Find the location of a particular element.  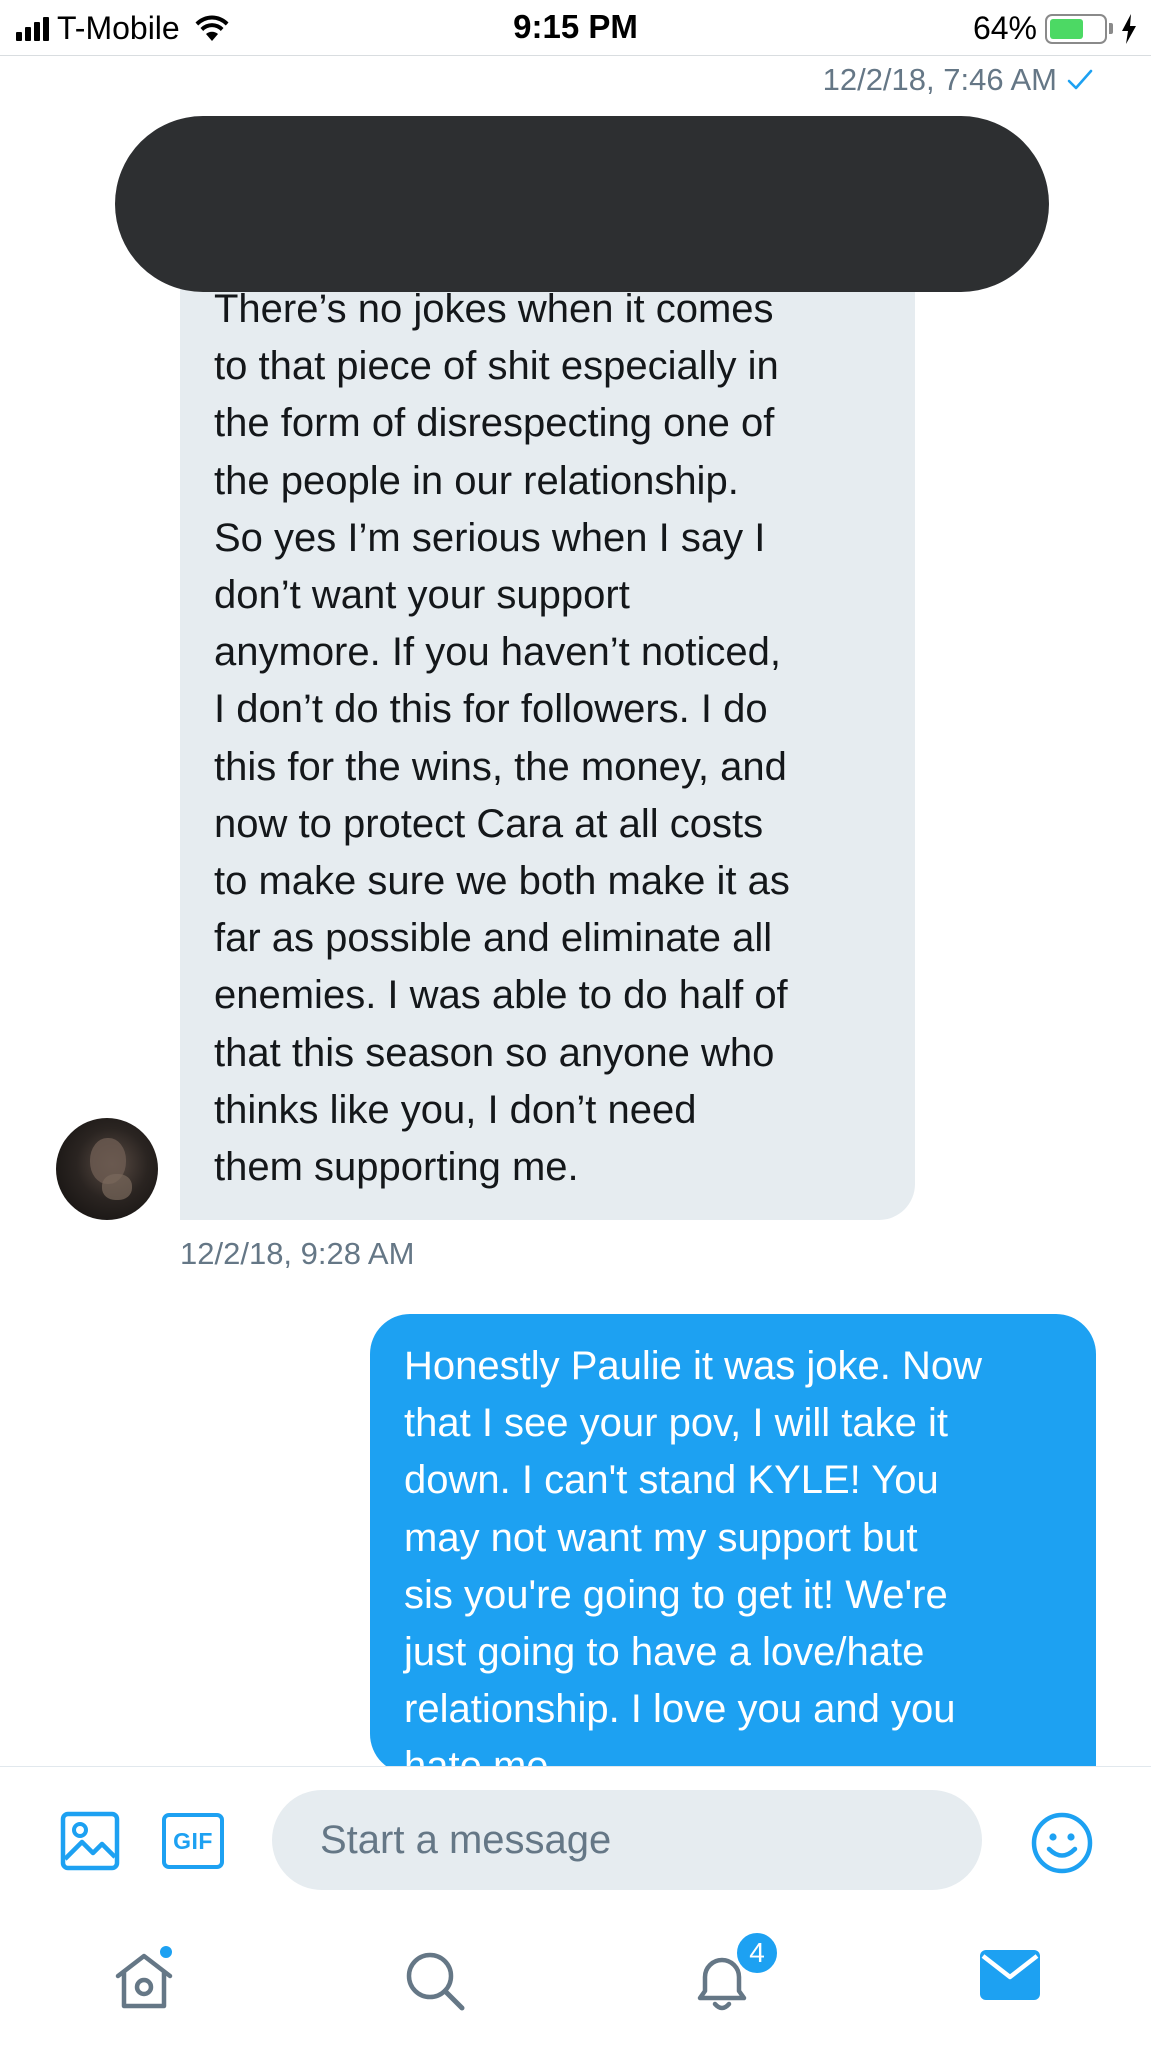

message-timestamp-top: 12/2/18, 7:46 AM is located at coordinates (958, 80).